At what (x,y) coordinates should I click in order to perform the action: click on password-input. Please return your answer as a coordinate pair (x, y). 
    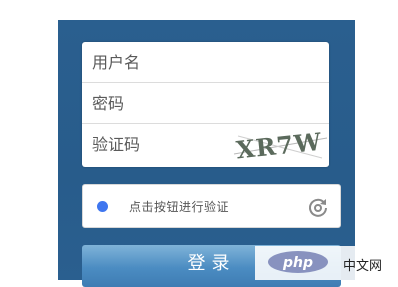
    Looking at the image, I should click on (157, 103).